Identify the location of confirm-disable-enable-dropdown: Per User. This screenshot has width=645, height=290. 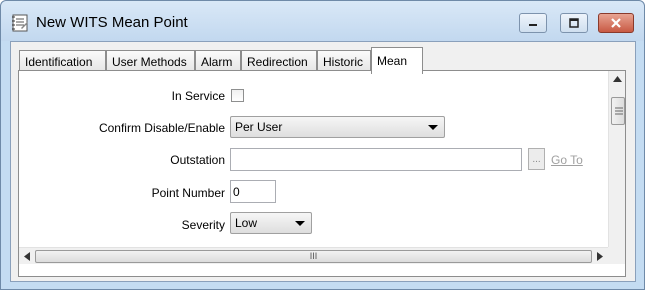
(337, 127).